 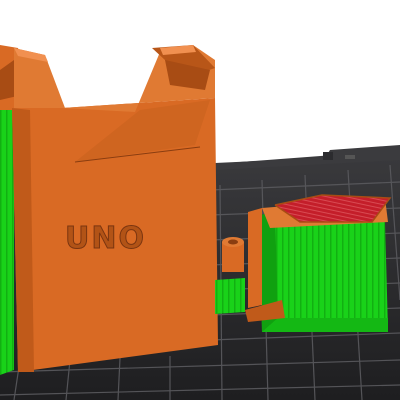 I want to click on embossed-model-text: UNO, so click(x=105, y=239).